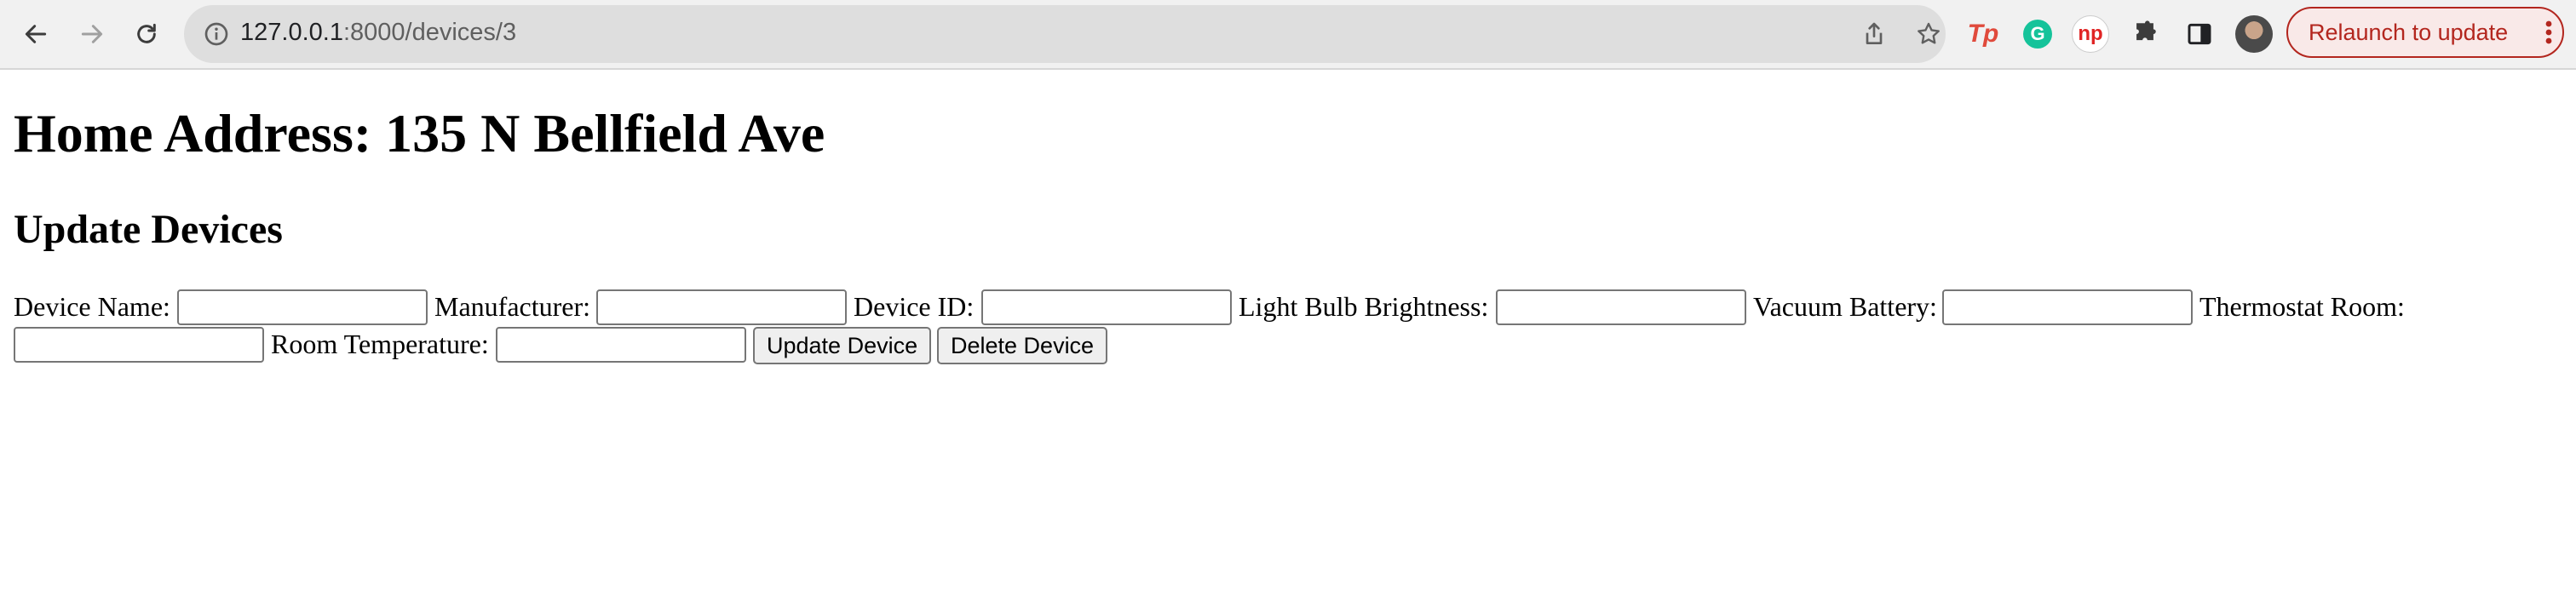 Image resolution: width=2576 pixels, height=601 pixels. What do you see at coordinates (843, 346) in the screenshot?
I see `update-device-button: Update Device` at bounding box center [843, 346].